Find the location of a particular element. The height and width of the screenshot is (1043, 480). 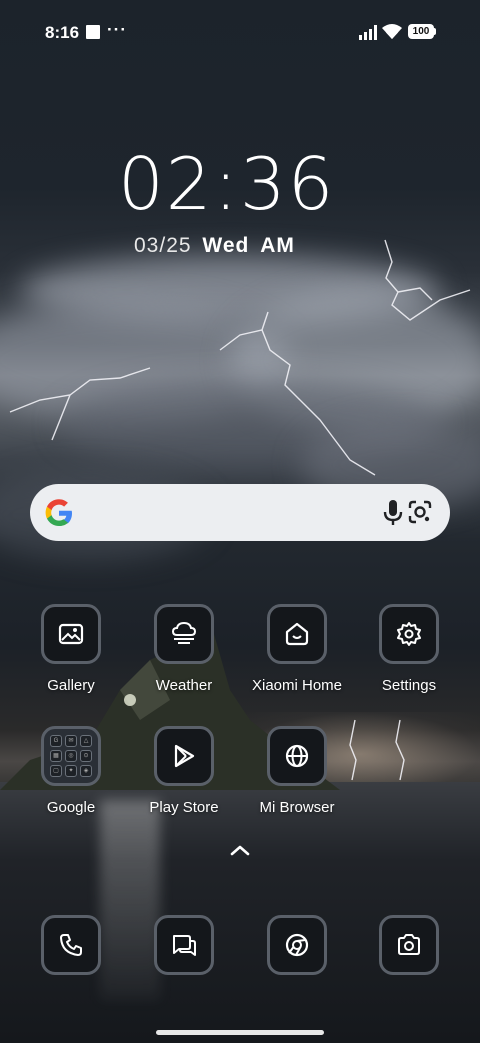

weather-tile is located at coordinates (184, 634).